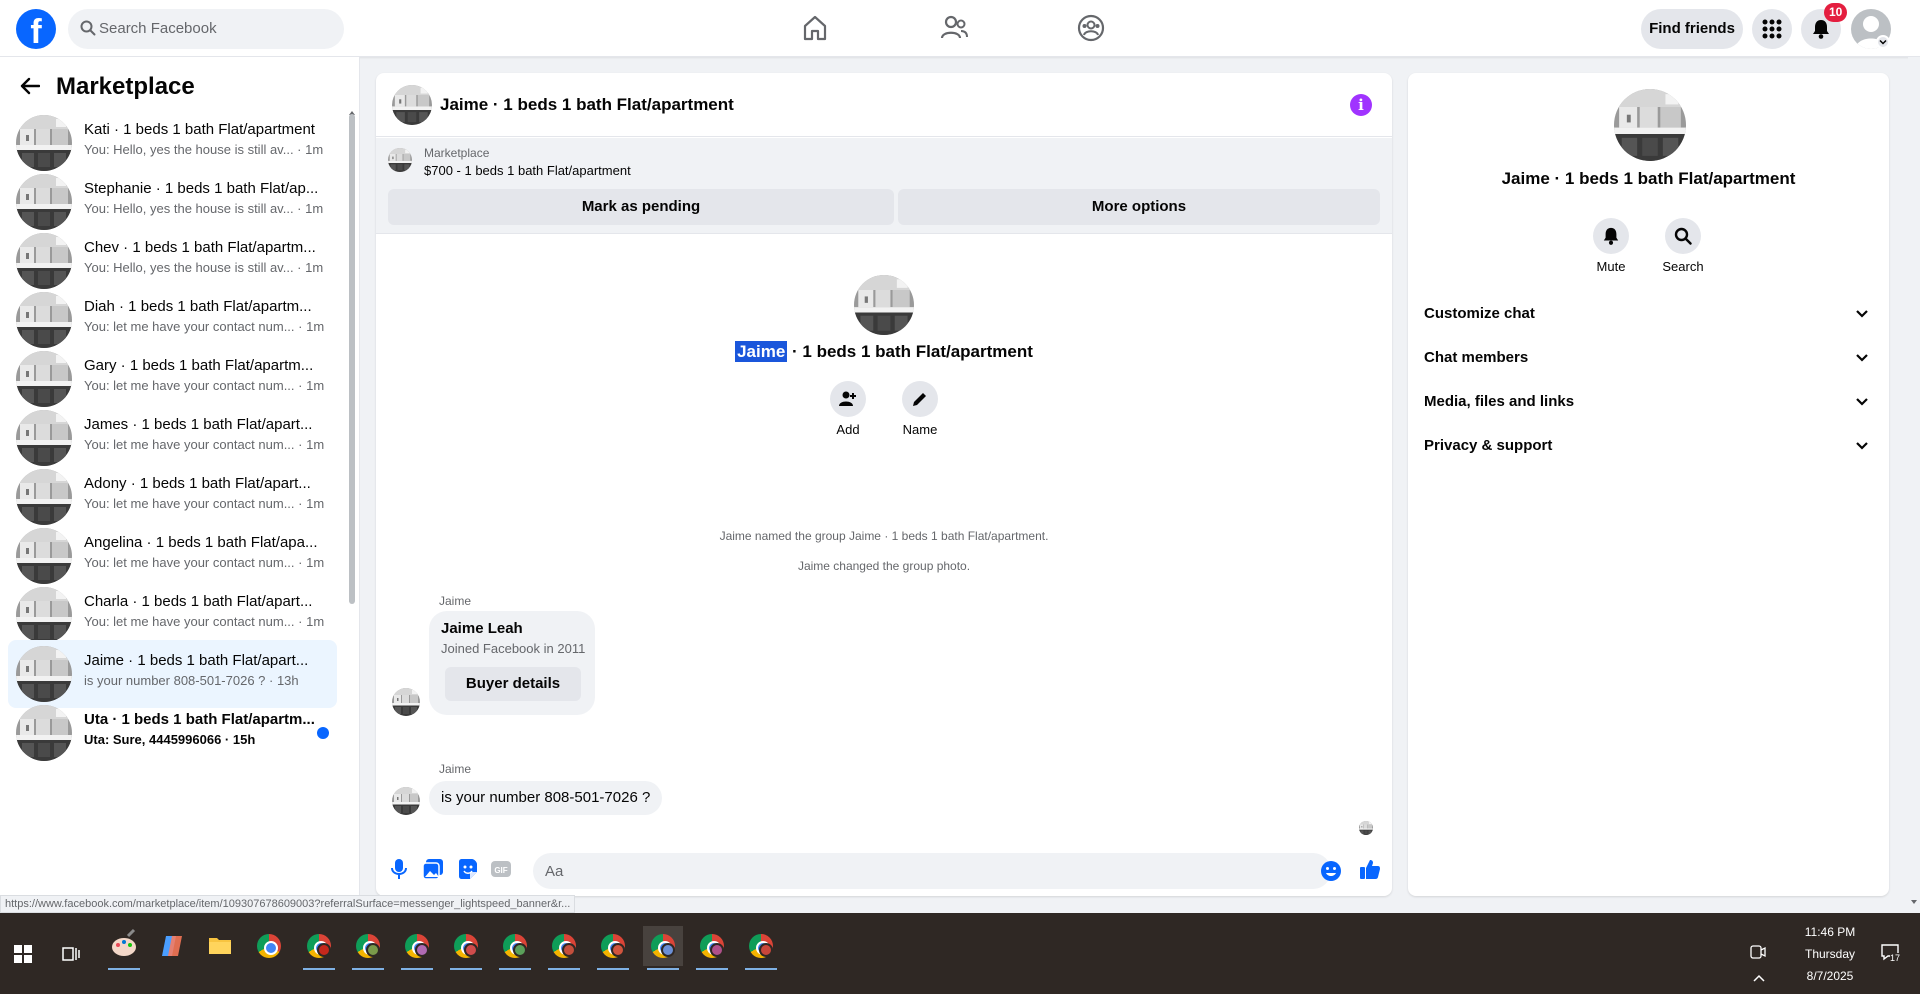 Image resolution: width=1920 pixels, height=994 pixels. I want to click on file-explorer-taskbar-icon, so click(220, 946).